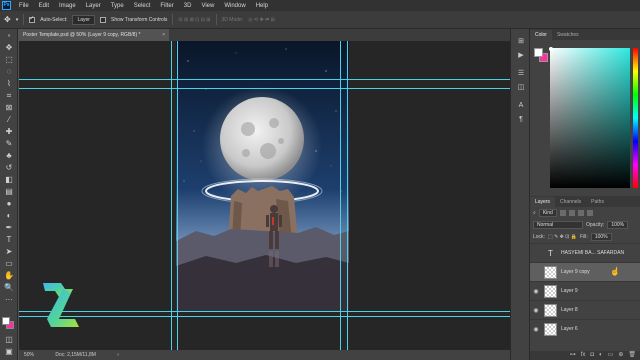 The width and height of the screenshot is (640, 360). What do you see at coordinates (550, 253) in the screenshot?
I see `text-layer-icon: T` at bounding box center [550, 253].